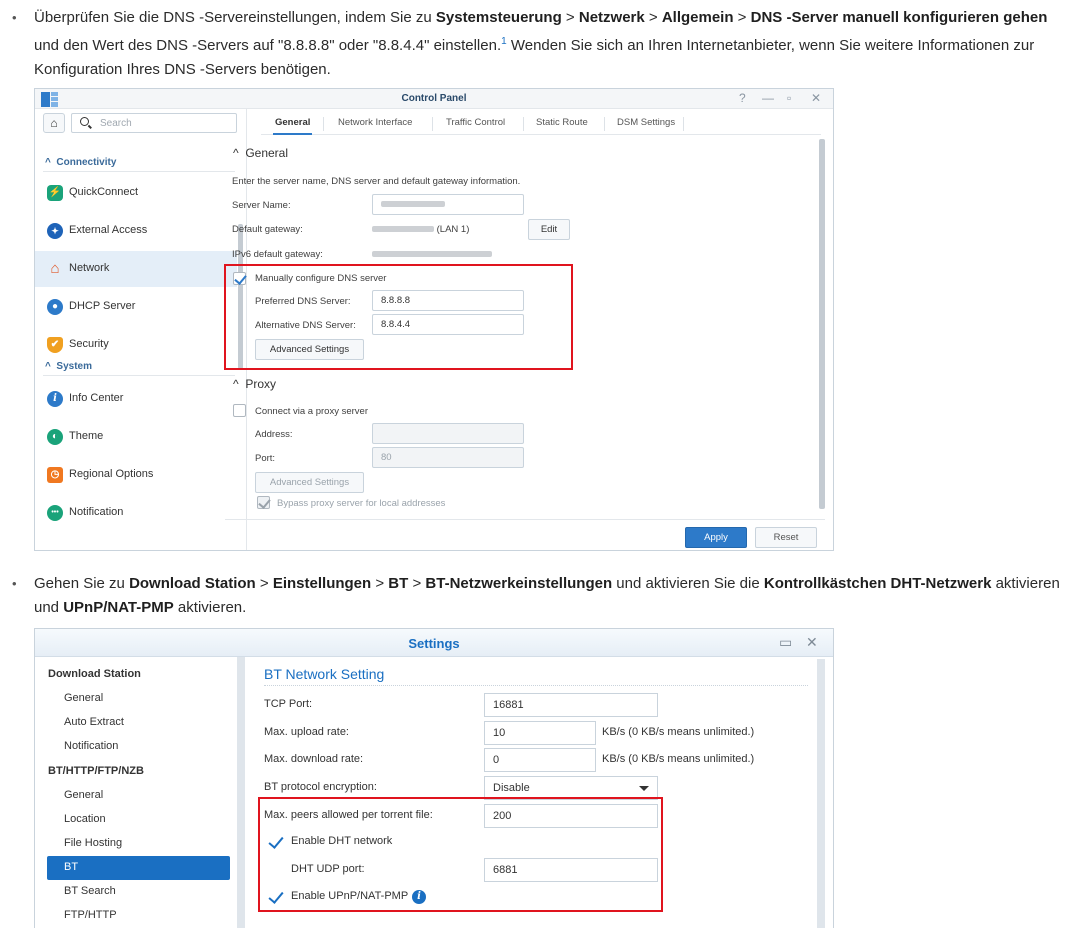 The image size is (1066, 928). What do you see at coordinates (277, 254) in the screenshot?
I see `ipv6-gateway-label: IPv6 default gateway:` at bounding box center [277, 254].